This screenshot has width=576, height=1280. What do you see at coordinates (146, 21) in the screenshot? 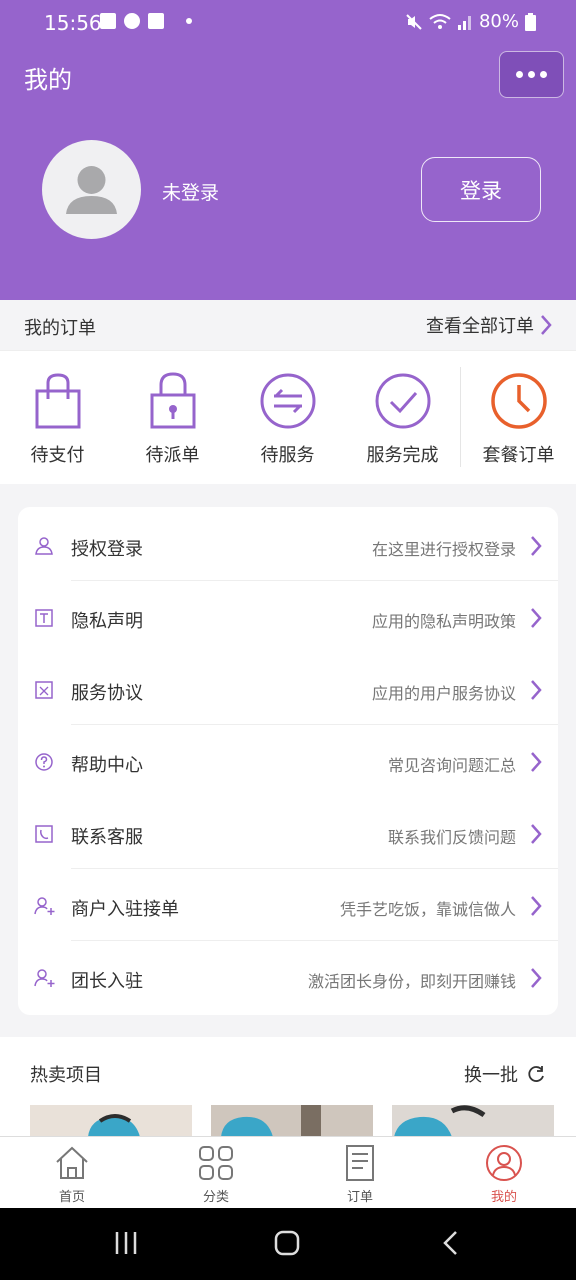
I see `notification-icons` at bounding box center [146, 21].